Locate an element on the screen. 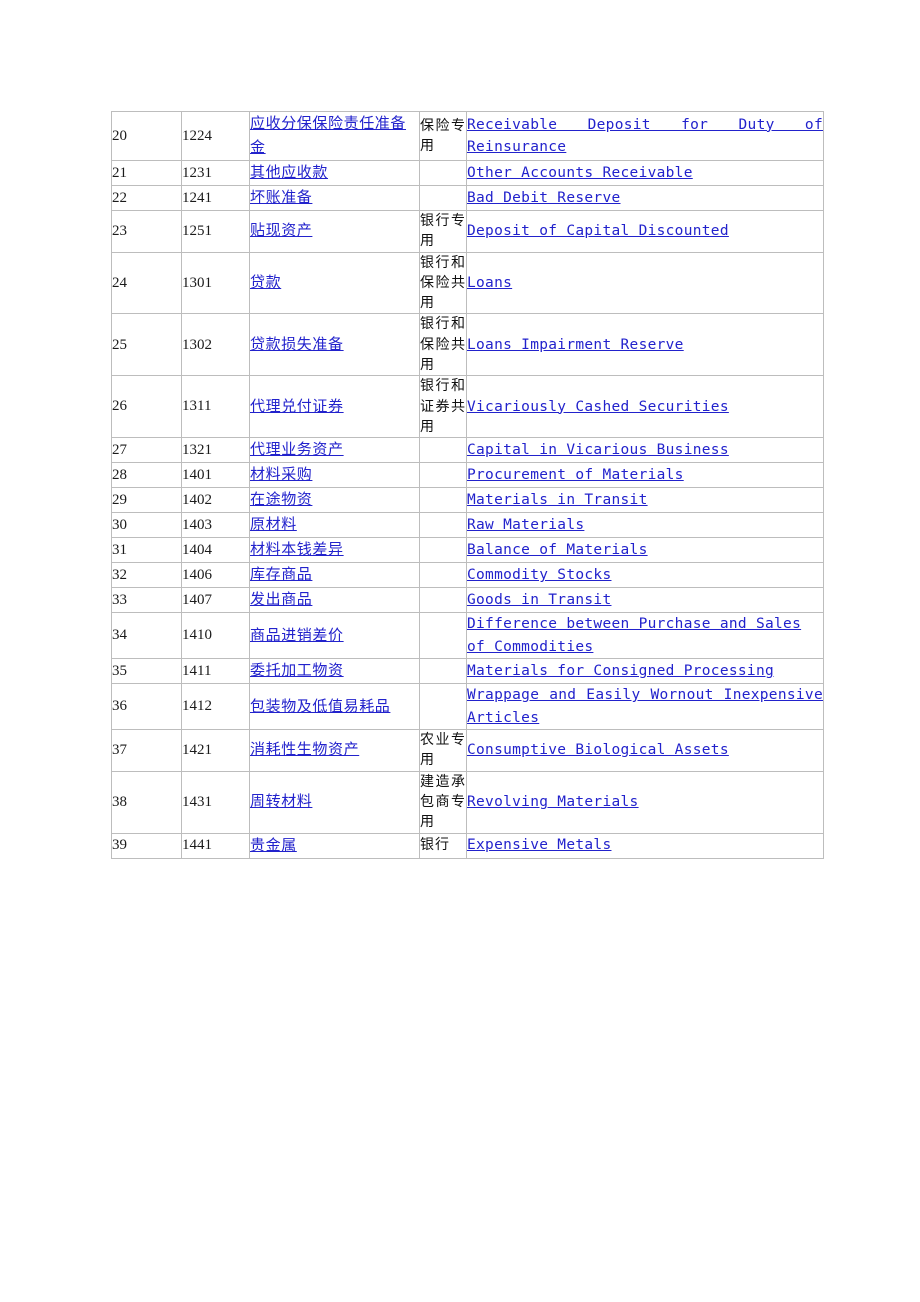 This screenshot has width=920, height=1302. account-name-en-link: Bad Debit Reserve is located at coordinates (645, 198).